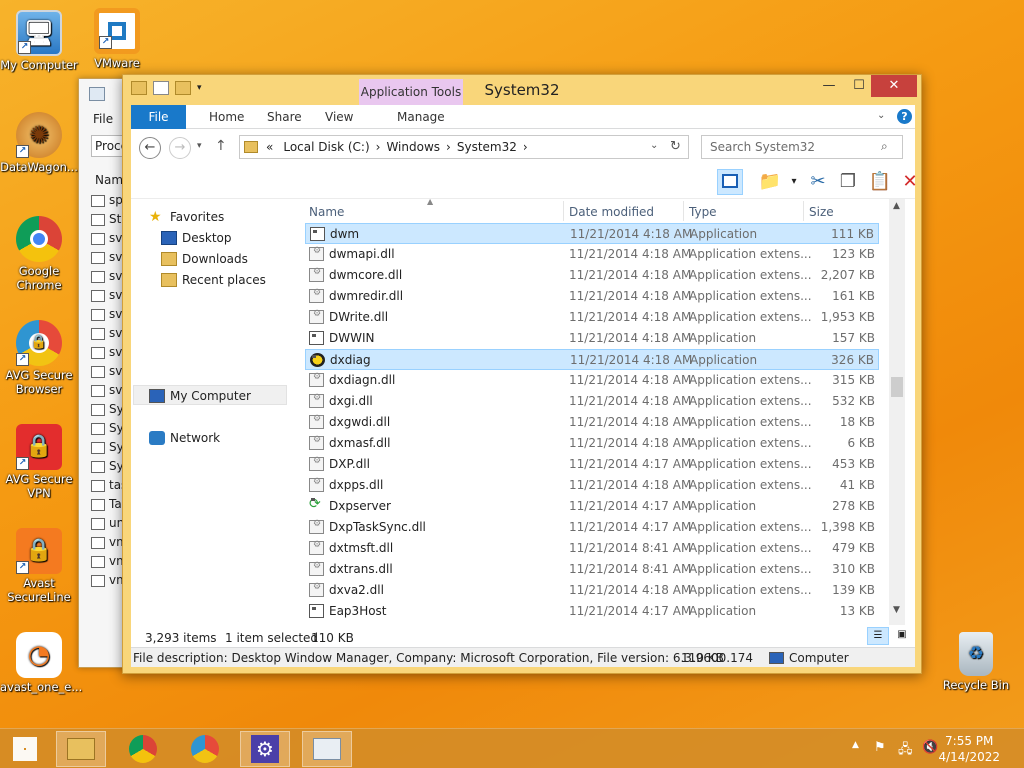 This screenshot has width=1024, height=768. I want to click on scroll-up-arrow: ▲, so click(896, 206).